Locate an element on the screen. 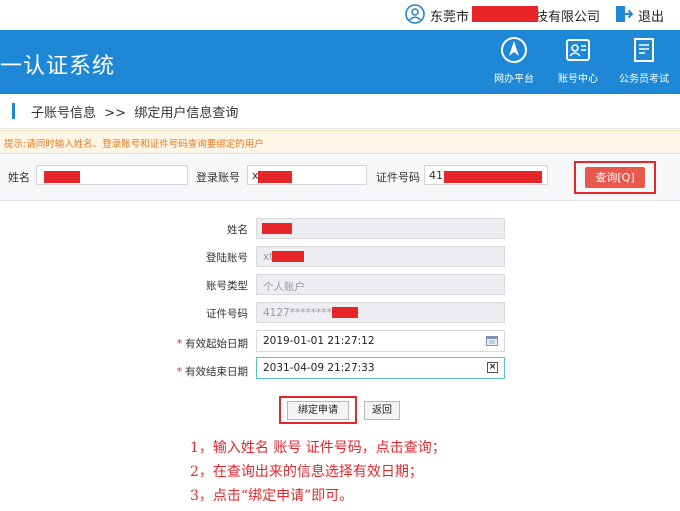 The image size is (680, 511). nav-online-platform: 网办平台 is located at coordinates (514, 62).